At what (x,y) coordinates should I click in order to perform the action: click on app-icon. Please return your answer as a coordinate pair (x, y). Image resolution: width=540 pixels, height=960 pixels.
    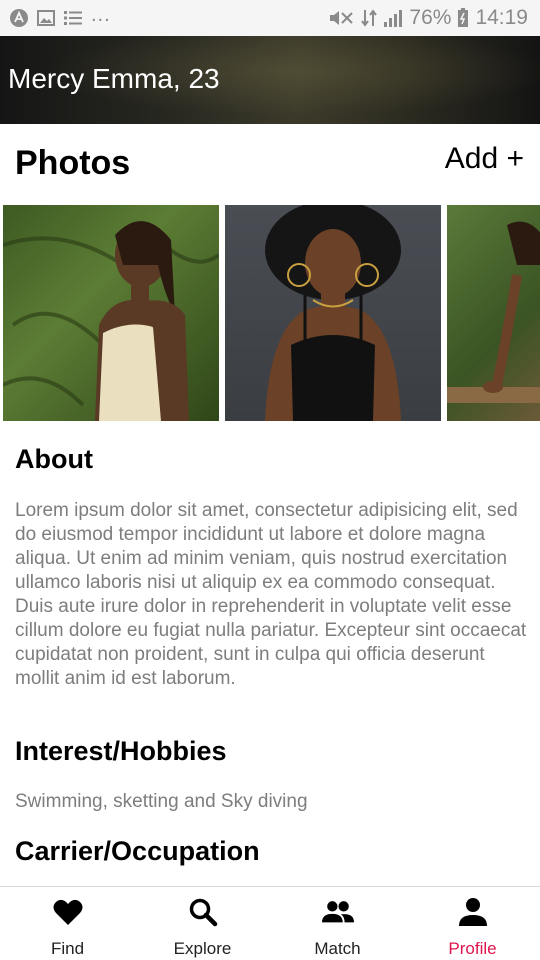
    Looking at the image, I should click on (19, 18).